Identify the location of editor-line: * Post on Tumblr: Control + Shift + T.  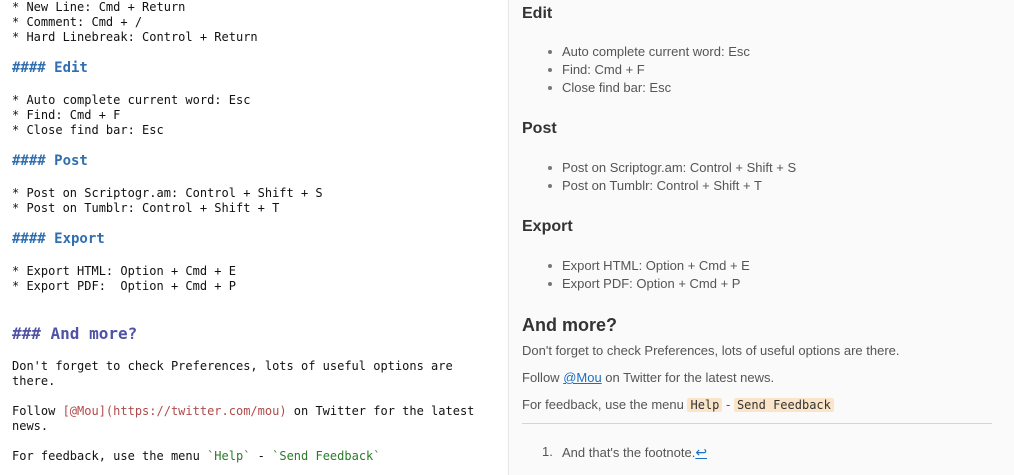
(146, 208).